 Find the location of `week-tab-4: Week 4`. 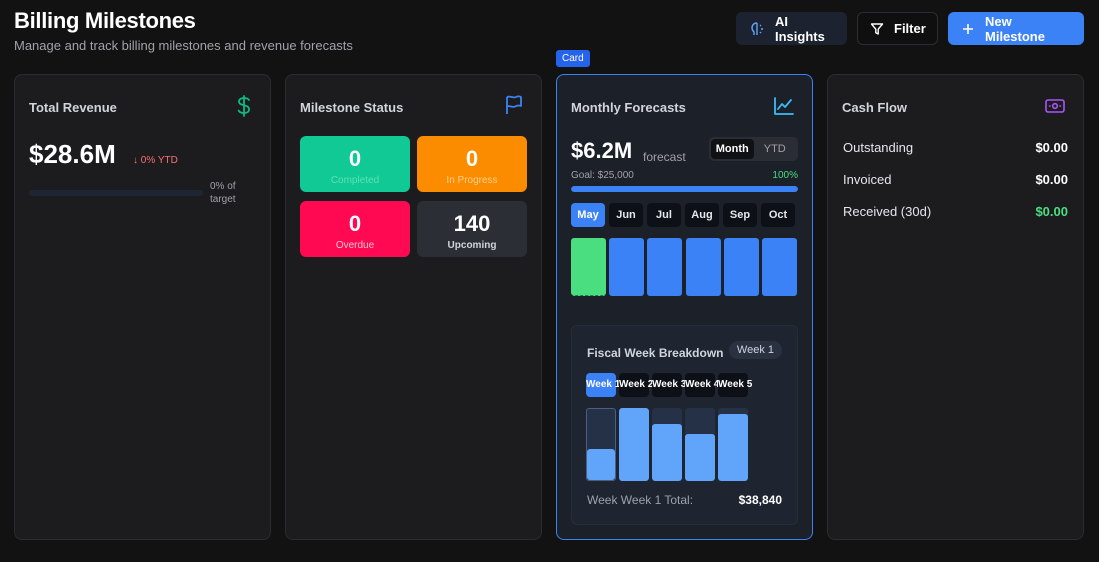

week-tab-4: Week 4 is located at coordinates (702, 385).